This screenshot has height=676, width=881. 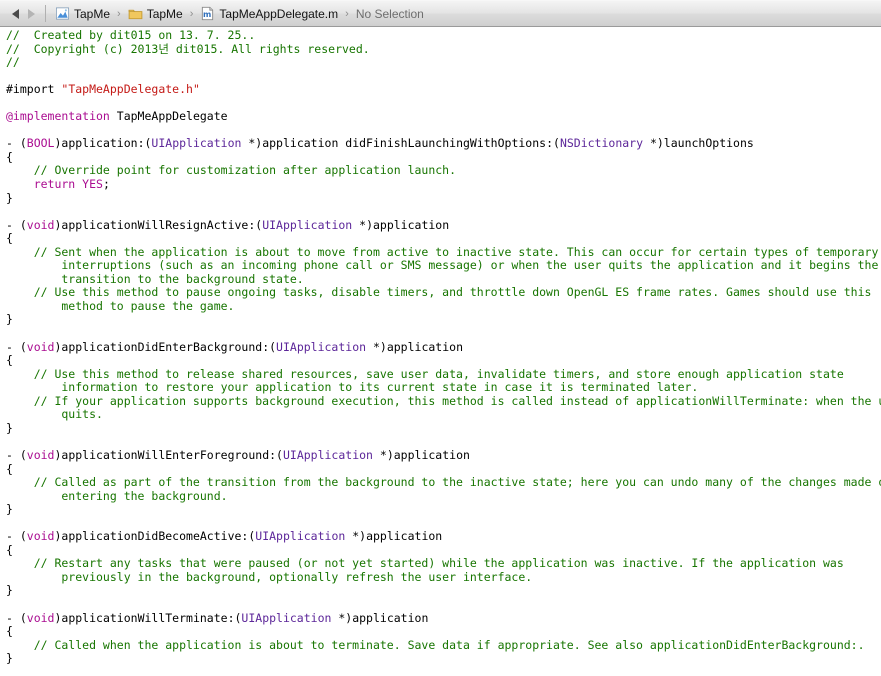 I want to click on code-token-pln: )applicationDidEnterBackground:(, so click(x=165, y=346).